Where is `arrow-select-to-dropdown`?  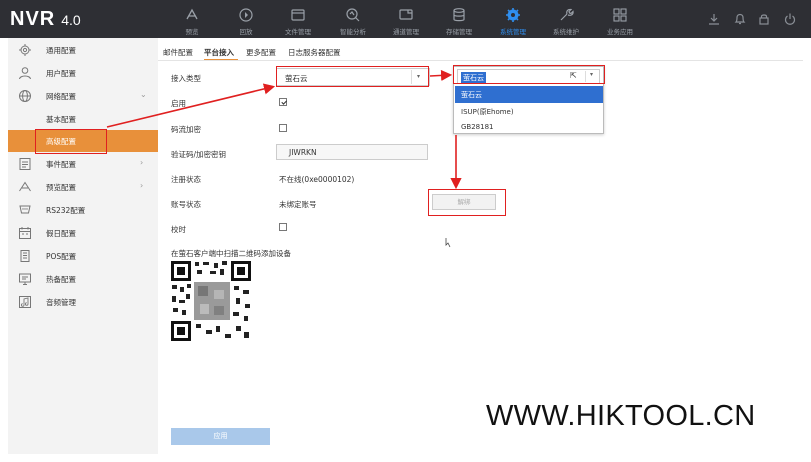 arrow-select-to-dropdown is located at coordinates (441, 75).